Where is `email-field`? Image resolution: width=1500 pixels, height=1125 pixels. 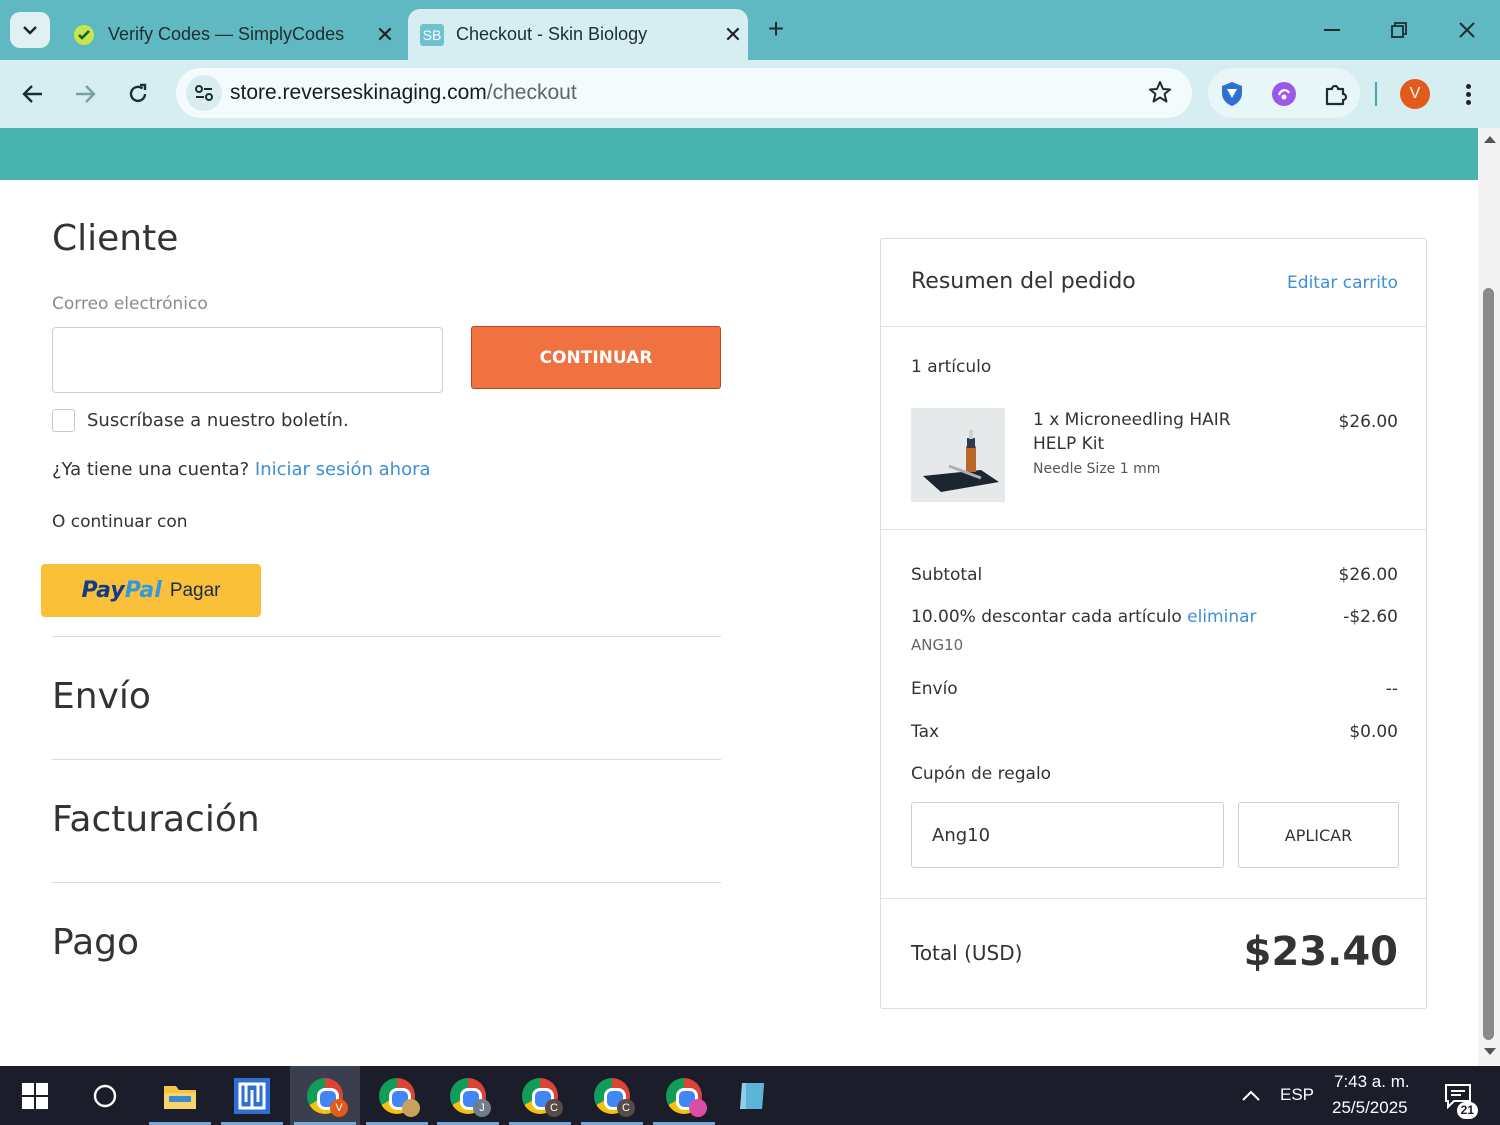
email-field is located at coordinates (247, 360).